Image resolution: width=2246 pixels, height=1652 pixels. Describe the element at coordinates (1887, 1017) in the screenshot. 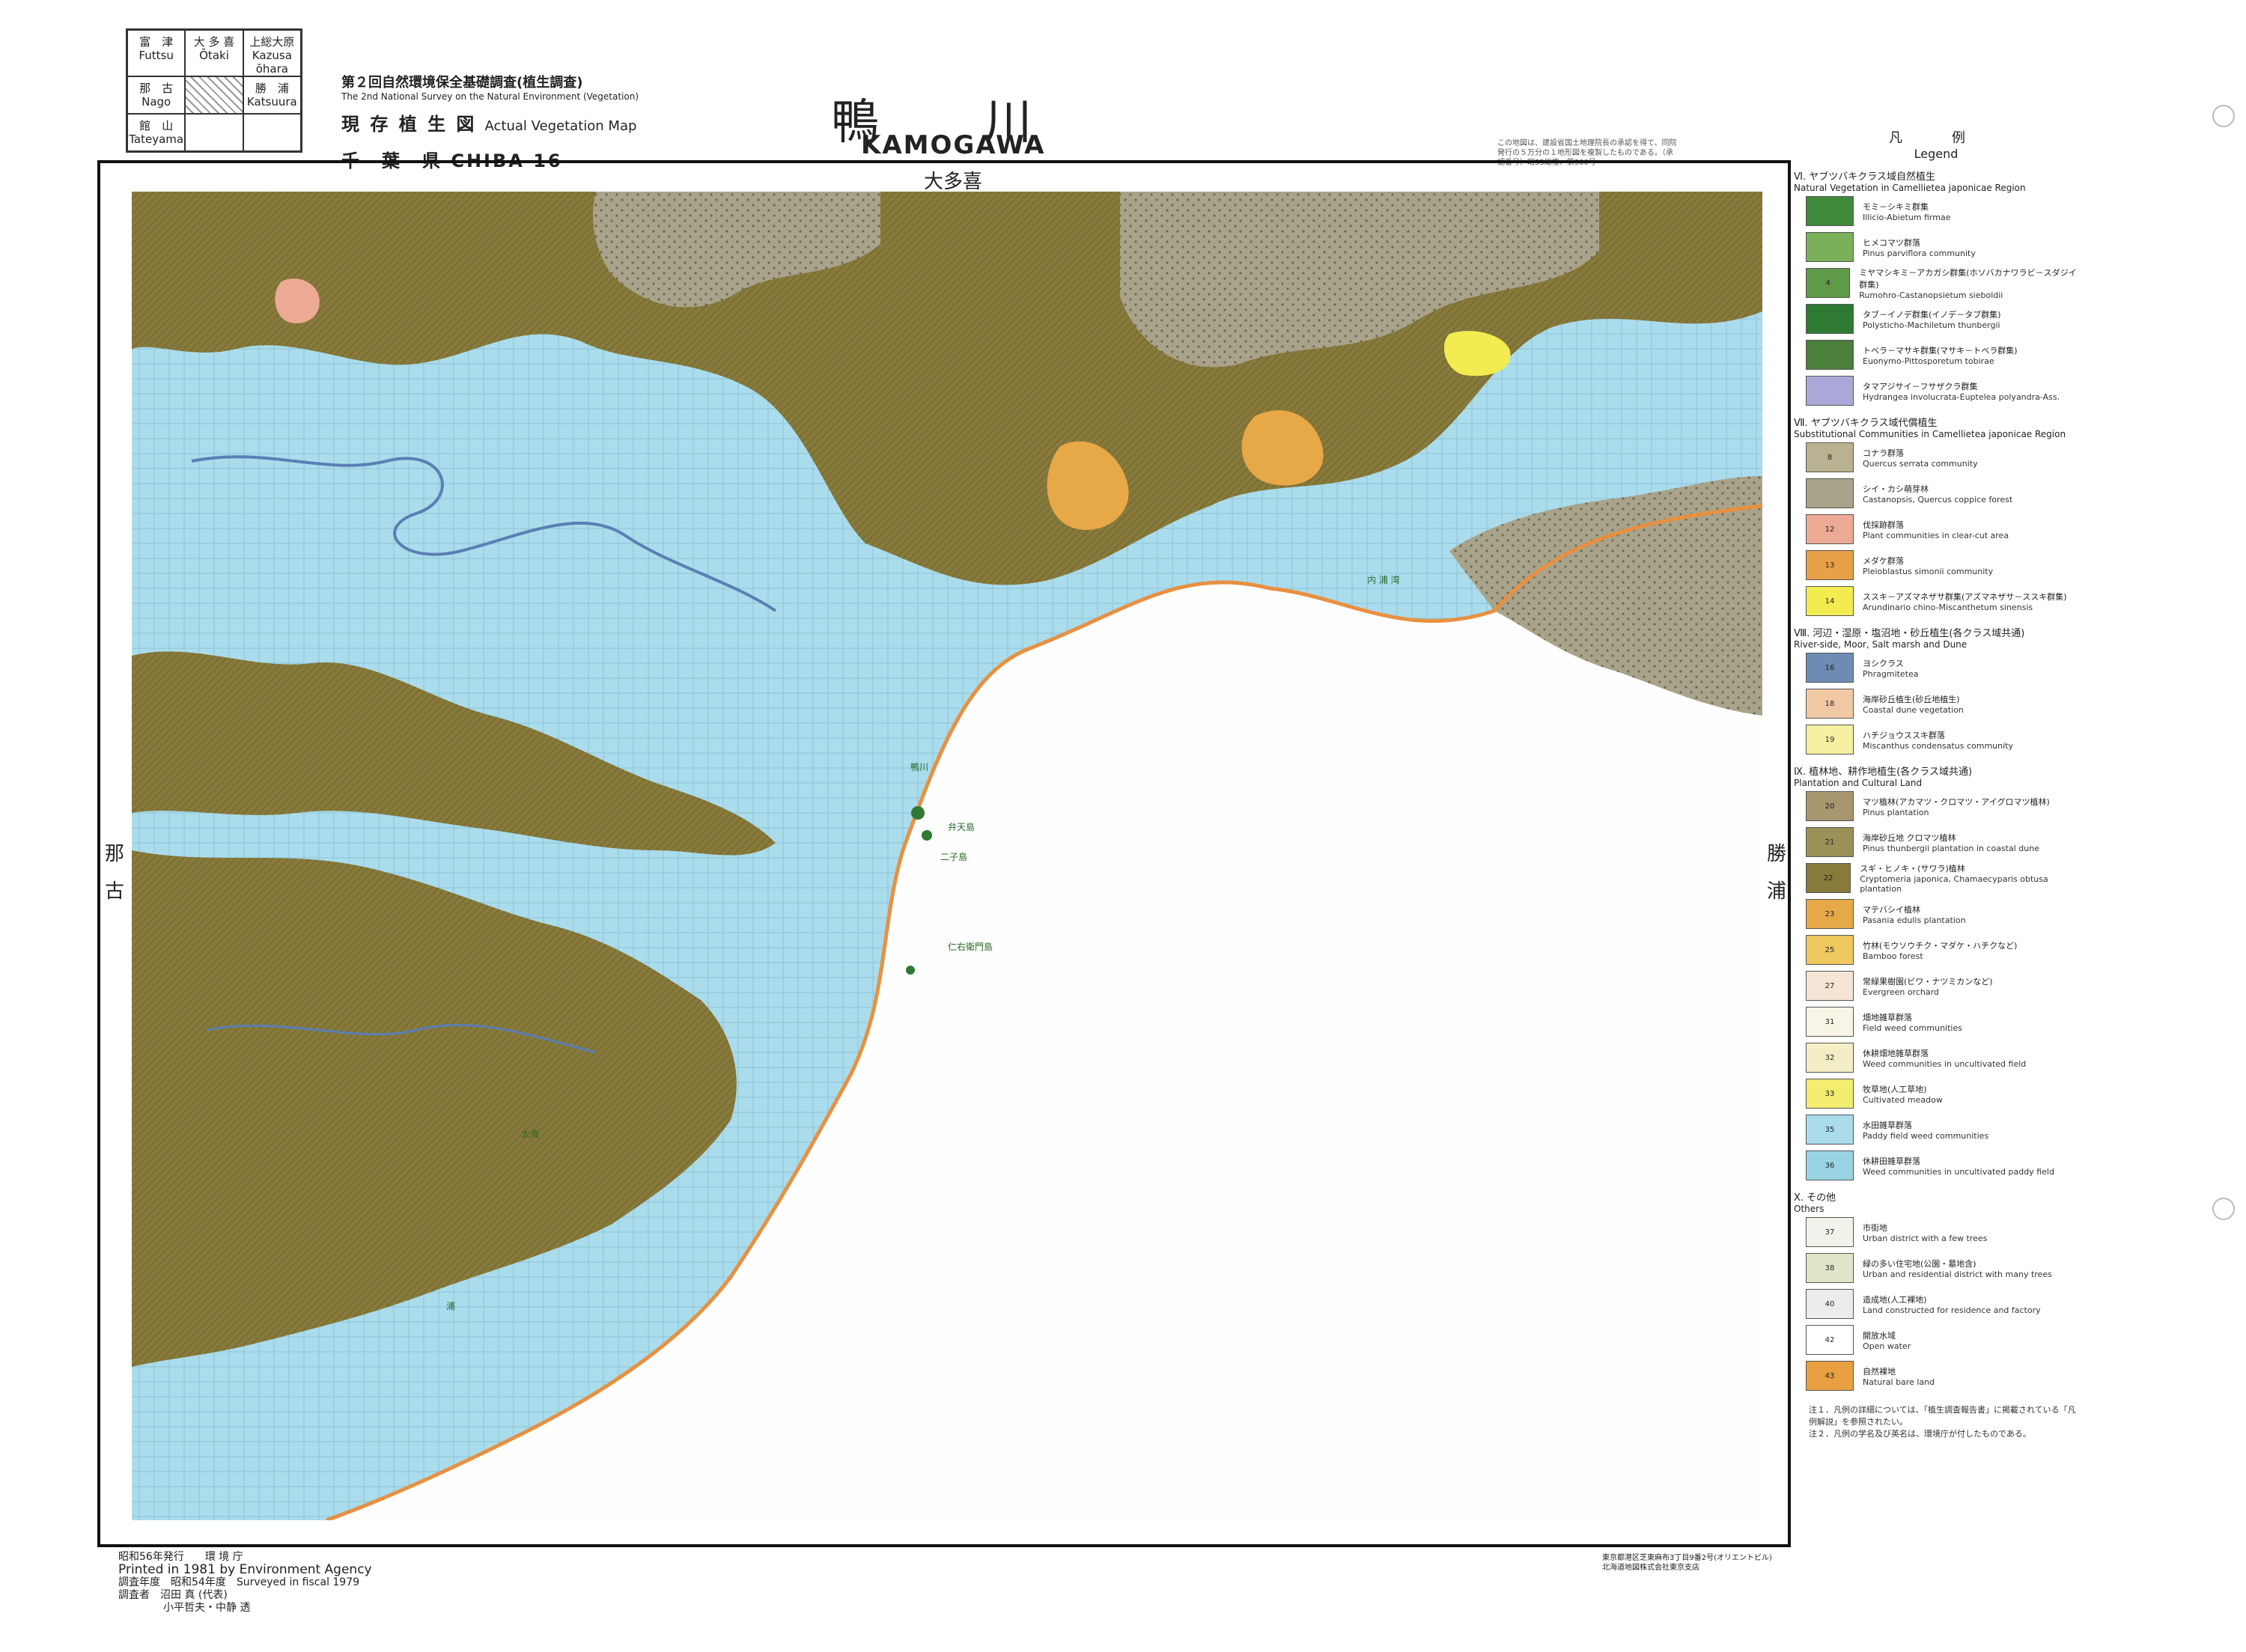

I see `legend-item-jp: 畑地雑草群落` at that location.